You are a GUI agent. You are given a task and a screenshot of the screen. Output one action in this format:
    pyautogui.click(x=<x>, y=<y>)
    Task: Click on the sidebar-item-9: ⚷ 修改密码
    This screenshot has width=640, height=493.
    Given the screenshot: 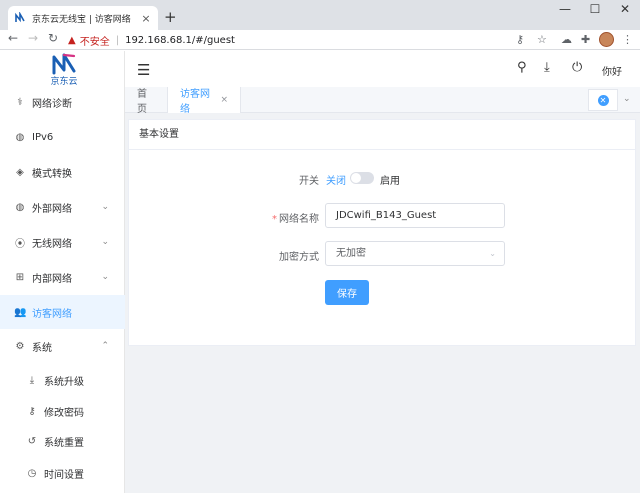 What is the action you would take?
    pyautogui.click(x=62, y=411)
    